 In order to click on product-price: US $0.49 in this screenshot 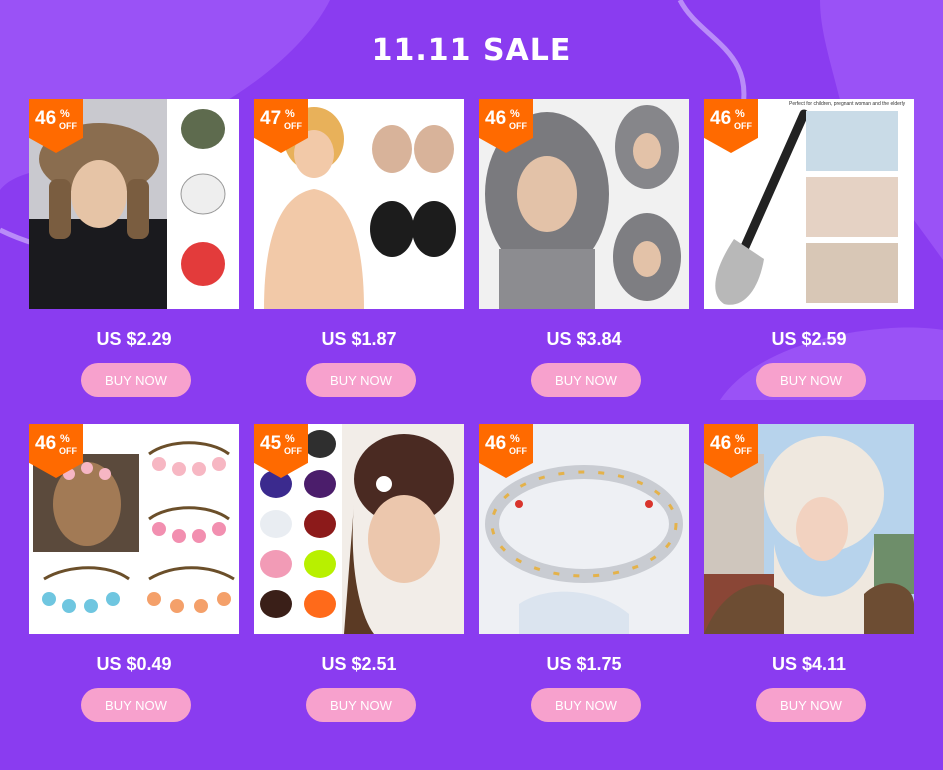, I will do `click(134, 664)`.